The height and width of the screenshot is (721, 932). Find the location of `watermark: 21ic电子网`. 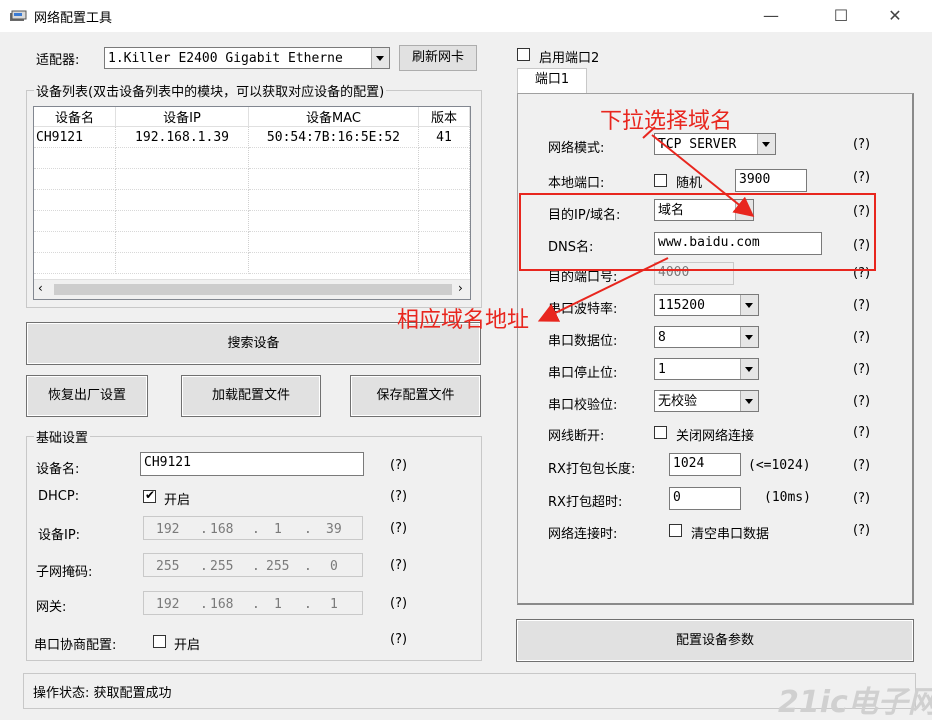

watermark: 21ic电子网 is located at coordinates (855, 702).